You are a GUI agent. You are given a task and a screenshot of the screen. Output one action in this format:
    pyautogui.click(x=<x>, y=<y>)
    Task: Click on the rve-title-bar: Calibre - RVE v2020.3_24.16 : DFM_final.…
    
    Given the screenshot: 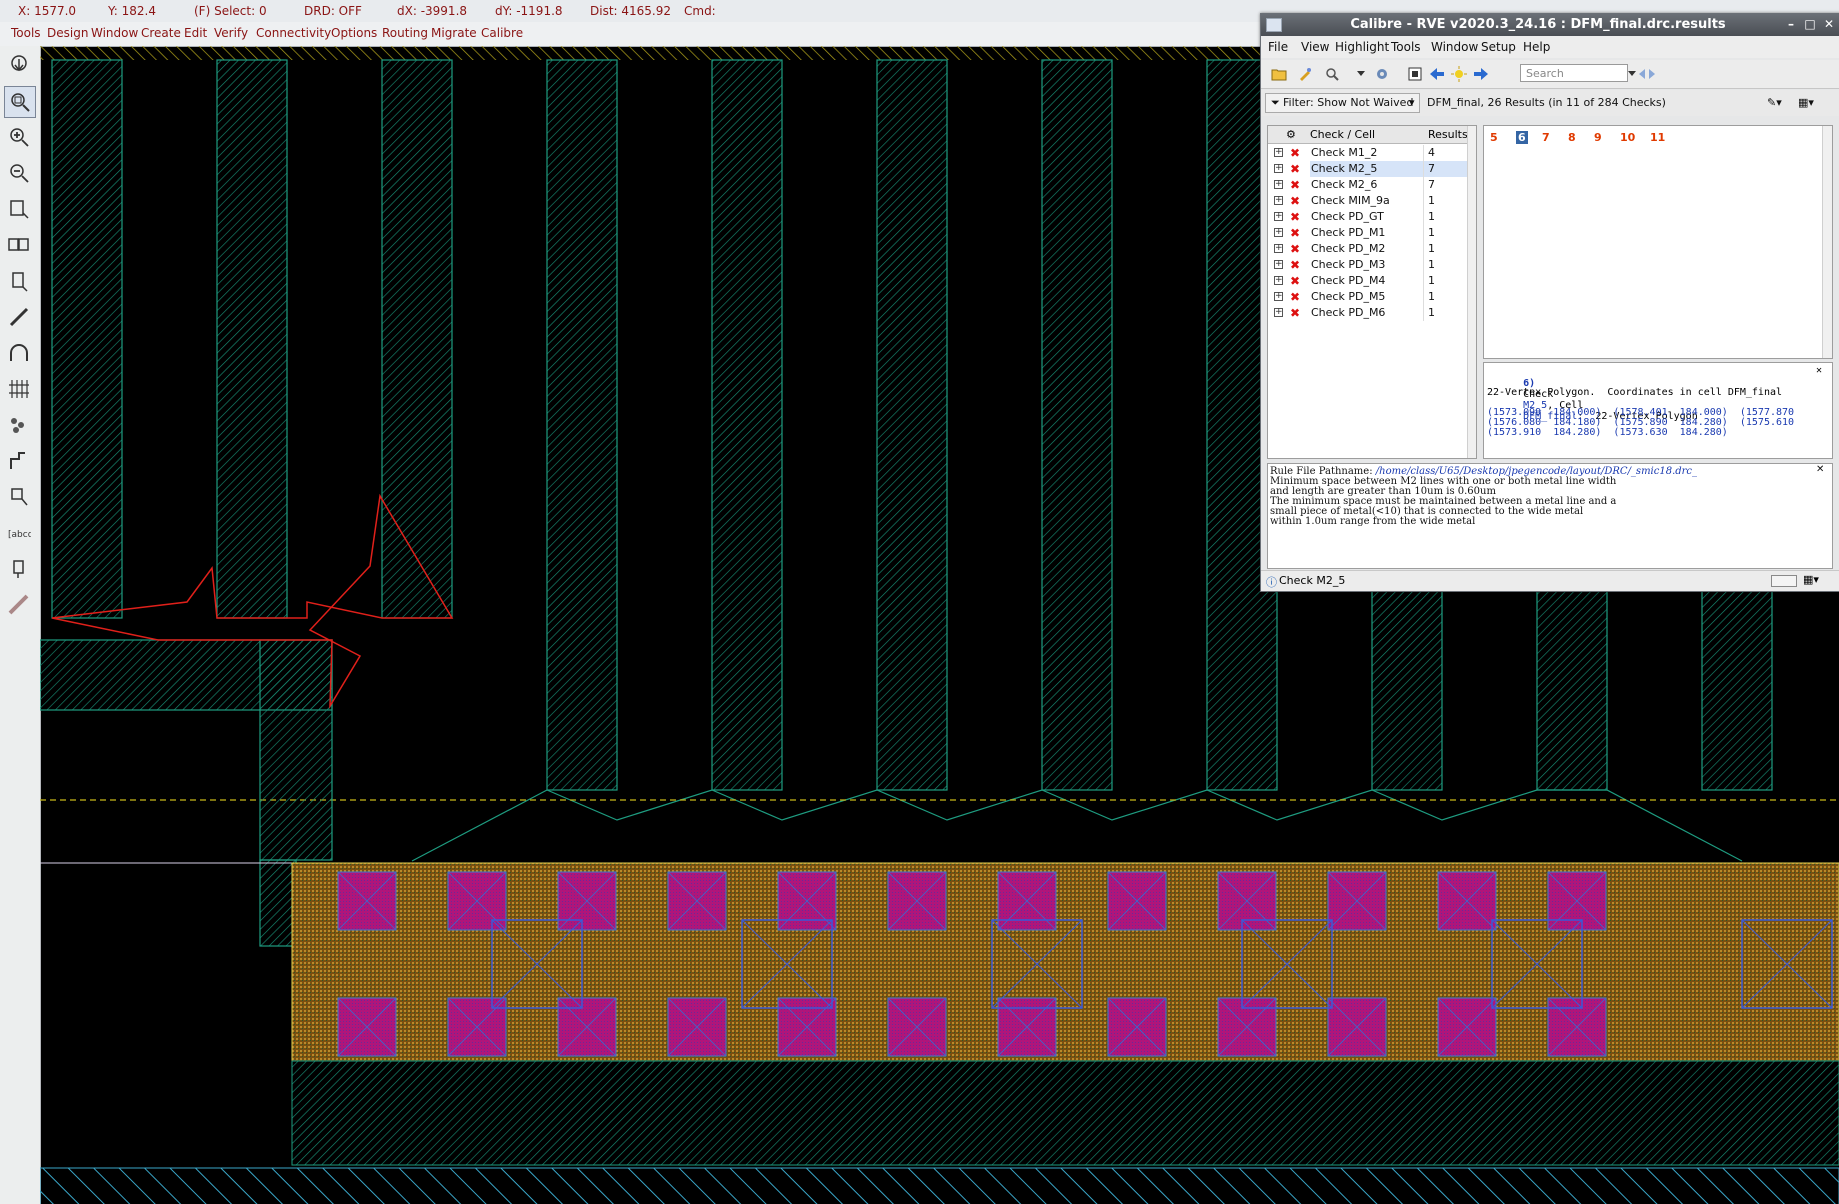 What is the action you would take?
    pyautogui.click(x=1550, y=25)
    